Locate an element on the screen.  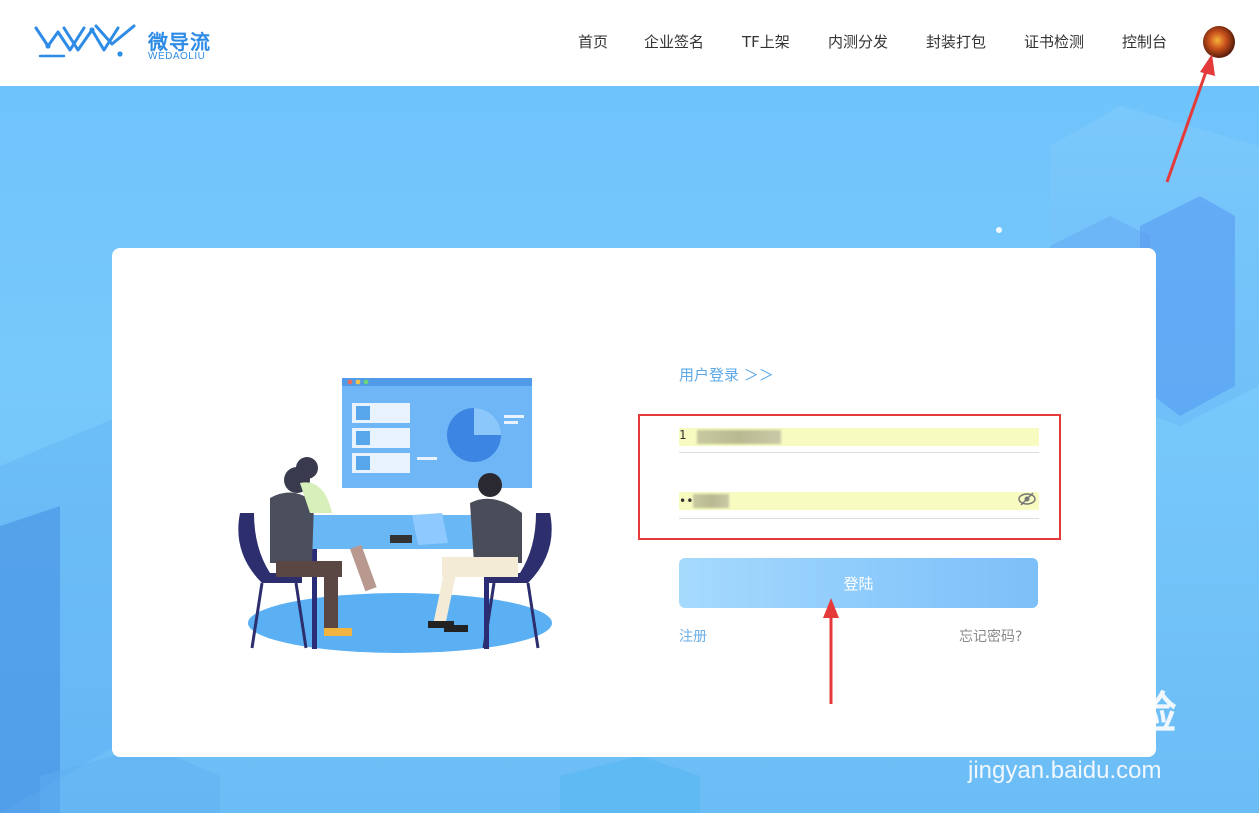
login-title: 用户登录 ＞＞ is located at coordinates (726, 375).